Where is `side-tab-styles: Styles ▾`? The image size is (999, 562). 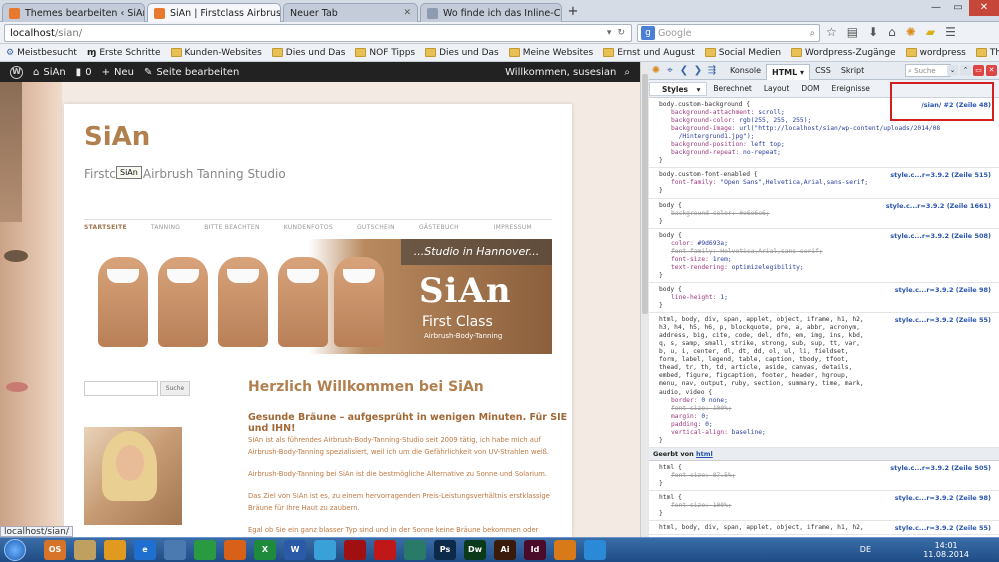
side-tab-styles: Styles ▾ is located at coordinates (678, 88).